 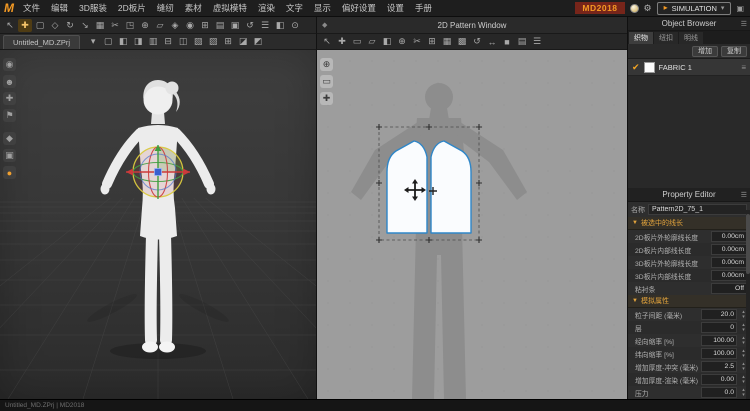 What do you see at coordinates (31, 8) in the screenshot?
I see `menu-item: 文件` at bounding box center [31, 8].